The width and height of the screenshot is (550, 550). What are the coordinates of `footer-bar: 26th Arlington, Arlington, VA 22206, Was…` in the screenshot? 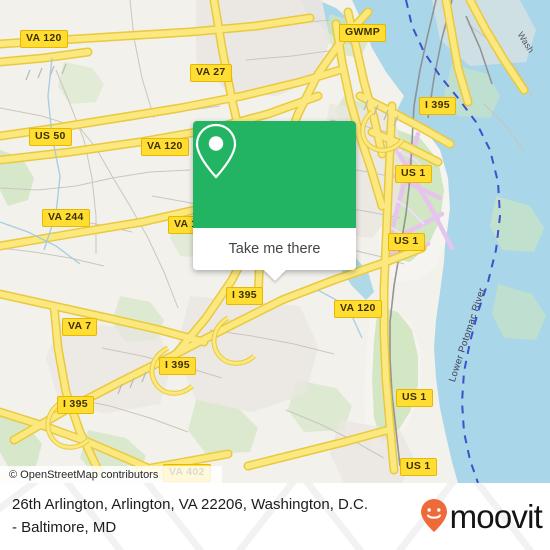 It's located at (275, 516).